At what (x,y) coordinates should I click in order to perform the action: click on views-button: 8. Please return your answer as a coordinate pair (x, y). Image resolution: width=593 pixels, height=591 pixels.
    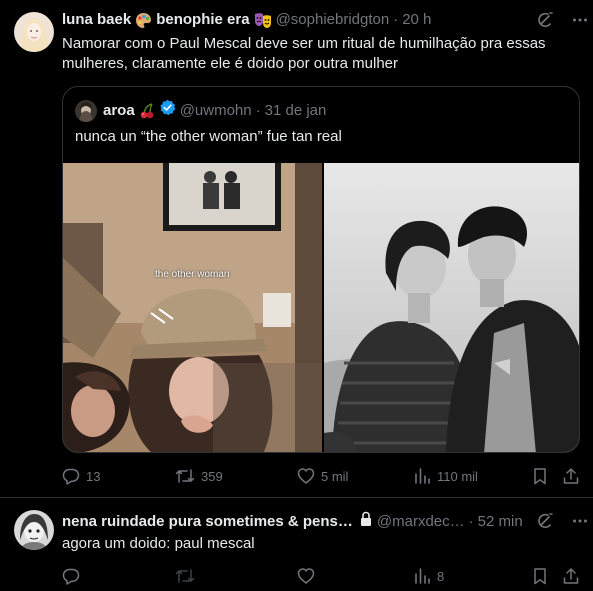
    Looking at the image, I should click on (428, 576).